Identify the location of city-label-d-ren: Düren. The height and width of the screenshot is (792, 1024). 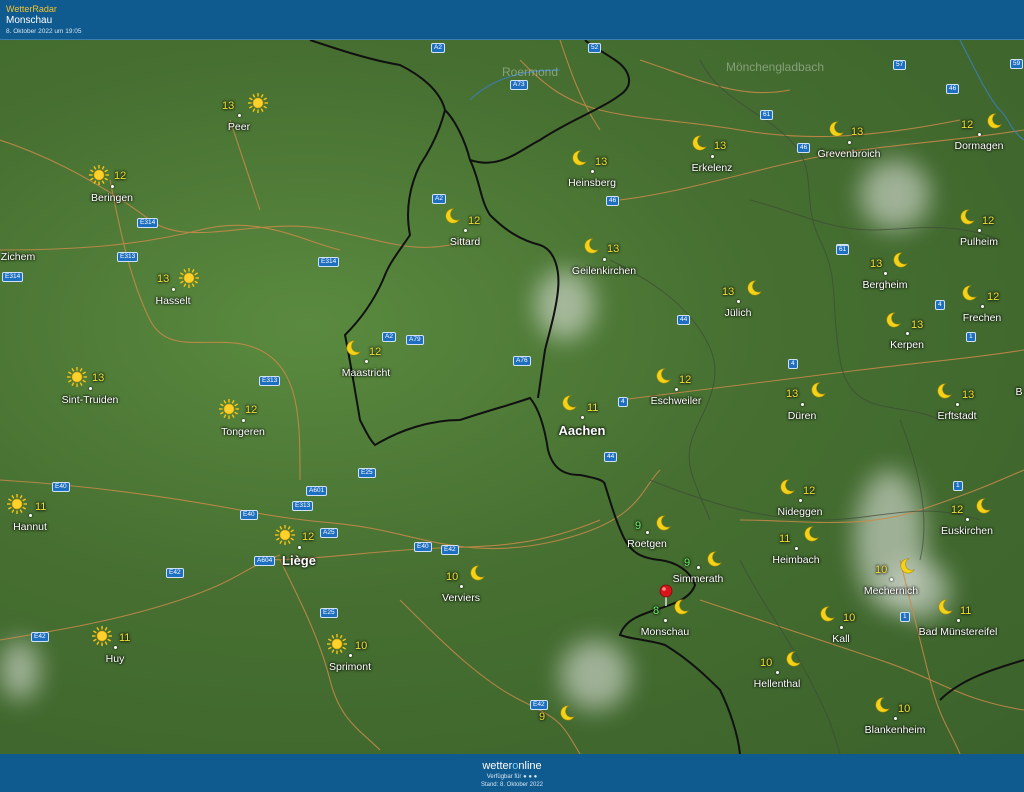
(802, 416).